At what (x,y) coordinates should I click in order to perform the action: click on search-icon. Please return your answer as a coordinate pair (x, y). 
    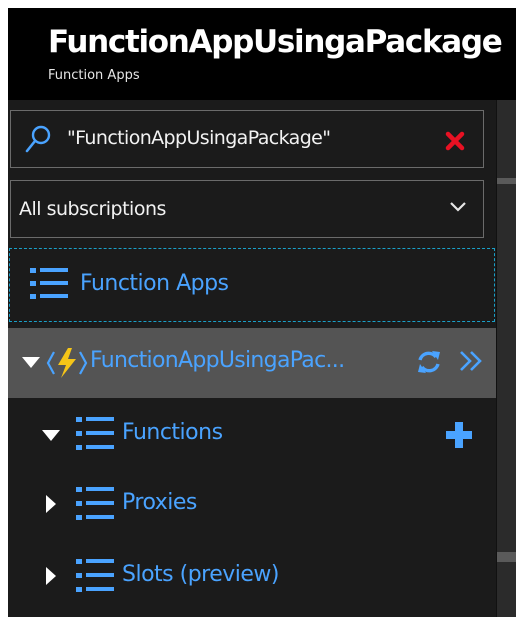
    Looking at the image, I should click on (38, 139).